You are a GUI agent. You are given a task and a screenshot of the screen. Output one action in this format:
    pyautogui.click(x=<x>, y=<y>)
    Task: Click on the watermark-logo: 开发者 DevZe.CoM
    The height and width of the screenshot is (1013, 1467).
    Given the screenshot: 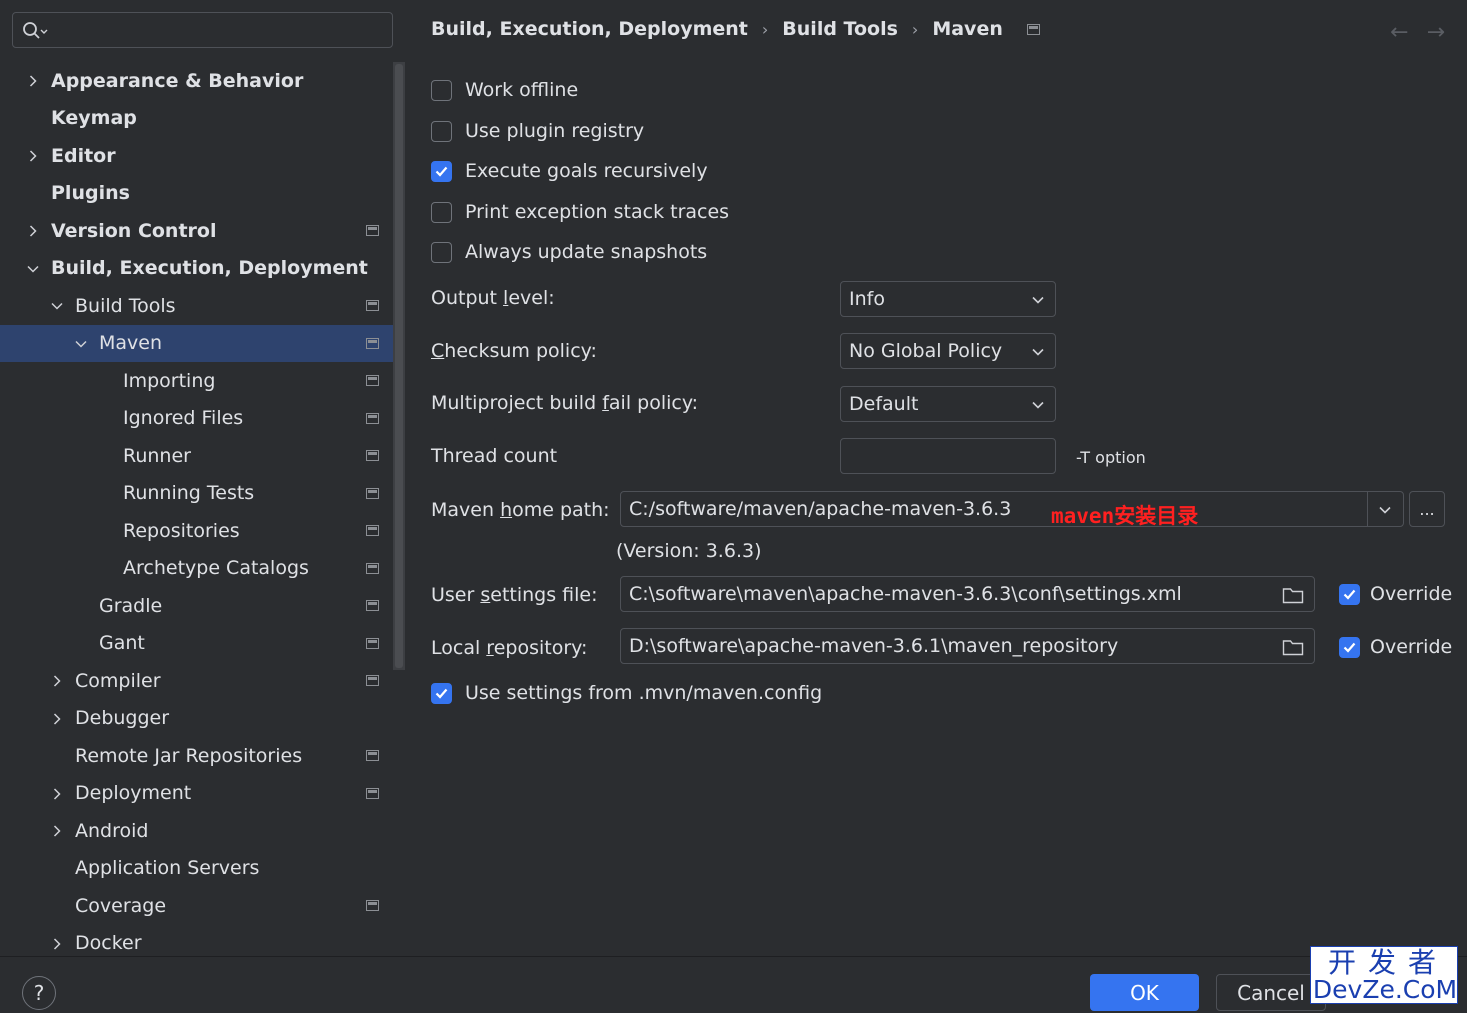 What is the action you would take?
    pyautogui.click(x=1384, y=975)
    